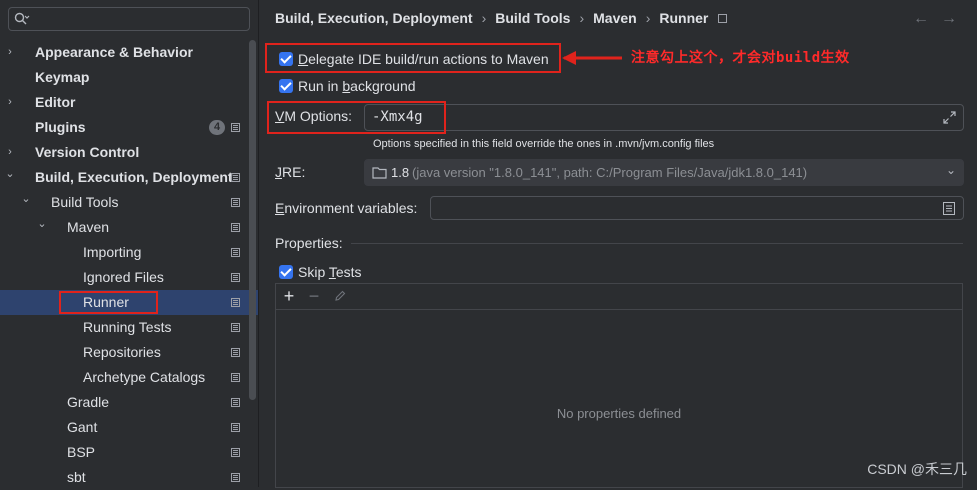 The width and height of the screenshot is (977, 490). What do you see at coordinates (294, 172) in the screenshot?
I see `label-part: RE:` at bounding box center [294, 172].